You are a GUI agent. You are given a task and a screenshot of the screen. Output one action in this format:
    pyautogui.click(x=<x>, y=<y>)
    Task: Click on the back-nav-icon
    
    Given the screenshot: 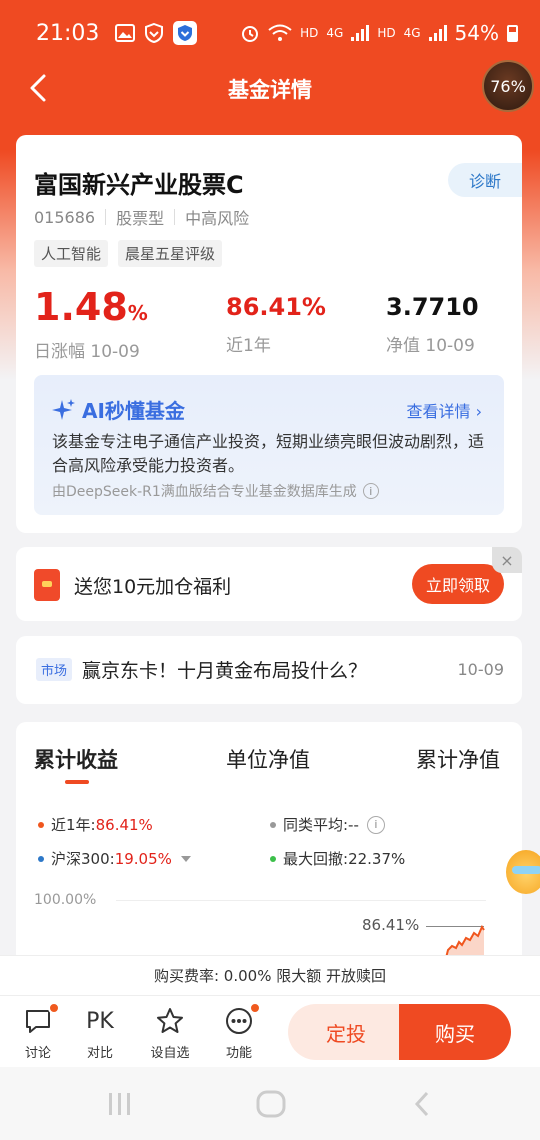 What is the action you would take?
    pyautogui.click(x=422, y=1104)
    